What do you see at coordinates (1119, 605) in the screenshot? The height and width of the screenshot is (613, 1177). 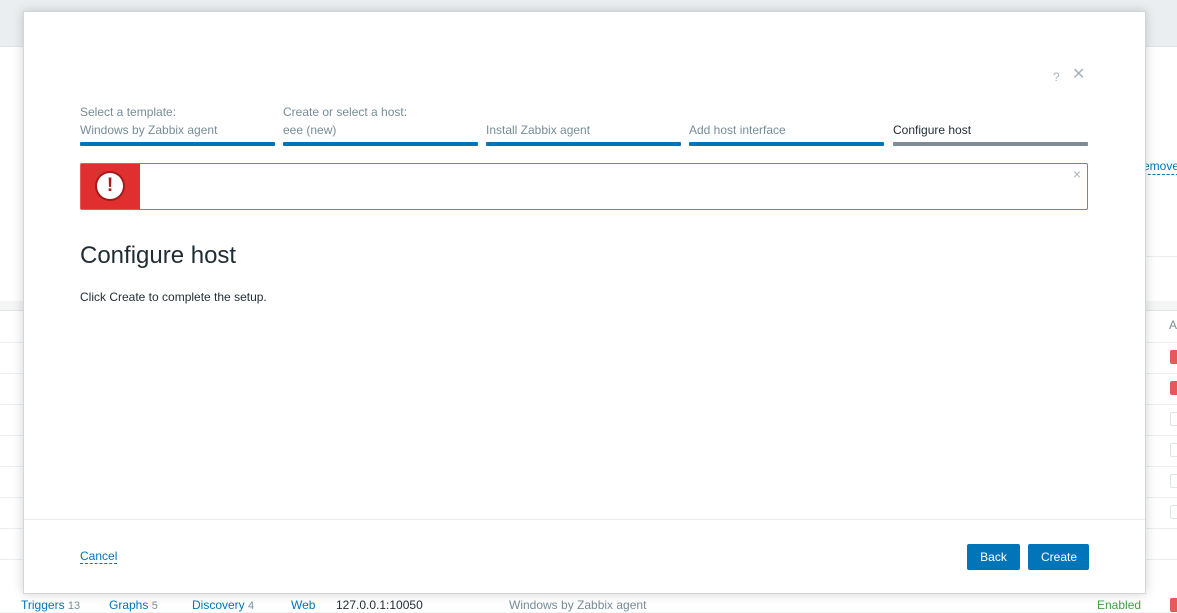 I see `status-enabled: Enabled` at bounding box center [1119, 605].